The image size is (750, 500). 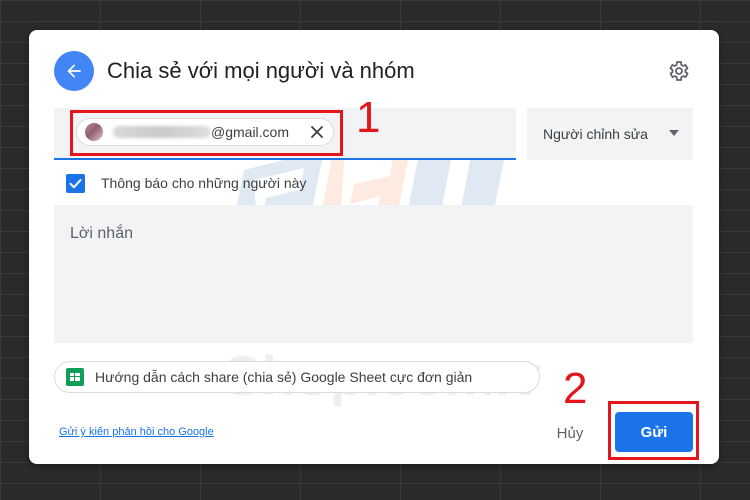 I want to click on gear-icon, so click(x=679, y=71).